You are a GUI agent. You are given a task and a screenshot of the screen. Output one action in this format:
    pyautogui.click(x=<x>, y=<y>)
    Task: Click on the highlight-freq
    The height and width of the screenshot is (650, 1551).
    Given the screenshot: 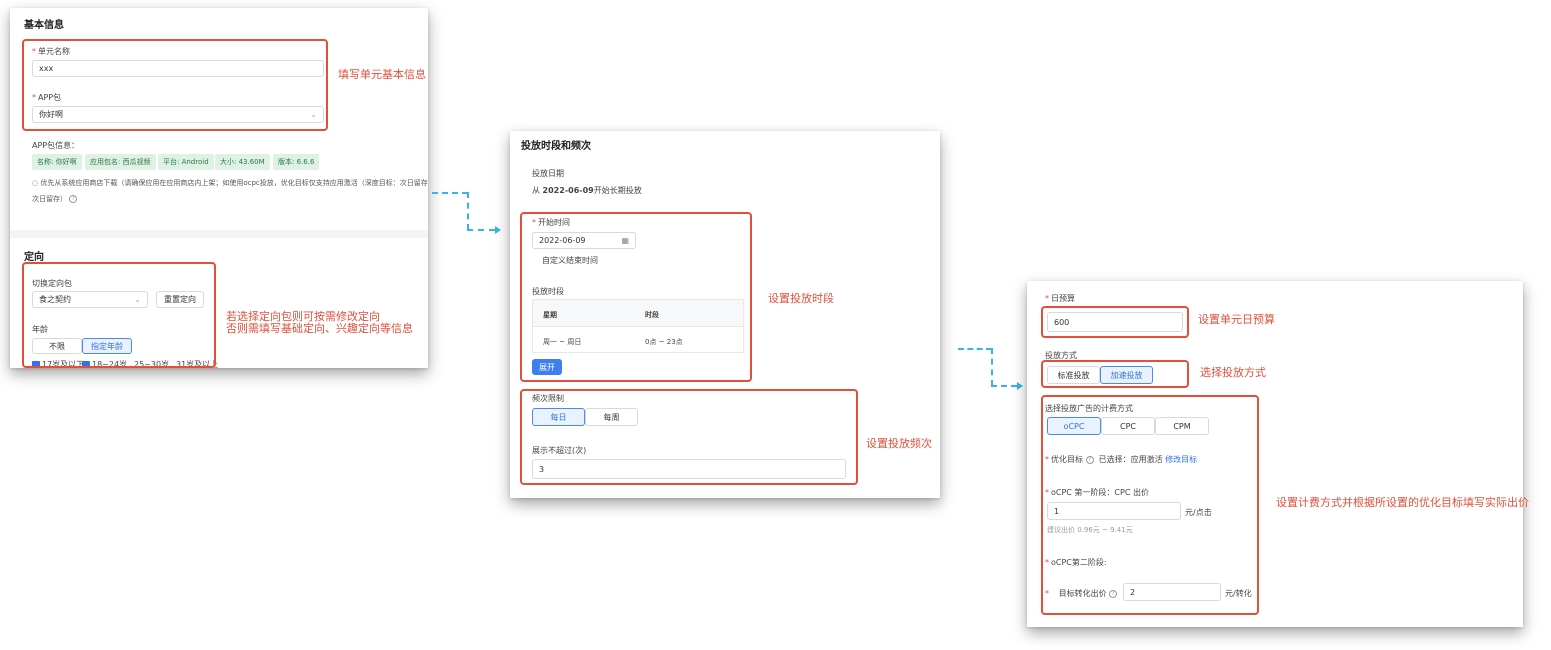 What is the action you would take?
    pyautogui.click(x=689, y=437)
    